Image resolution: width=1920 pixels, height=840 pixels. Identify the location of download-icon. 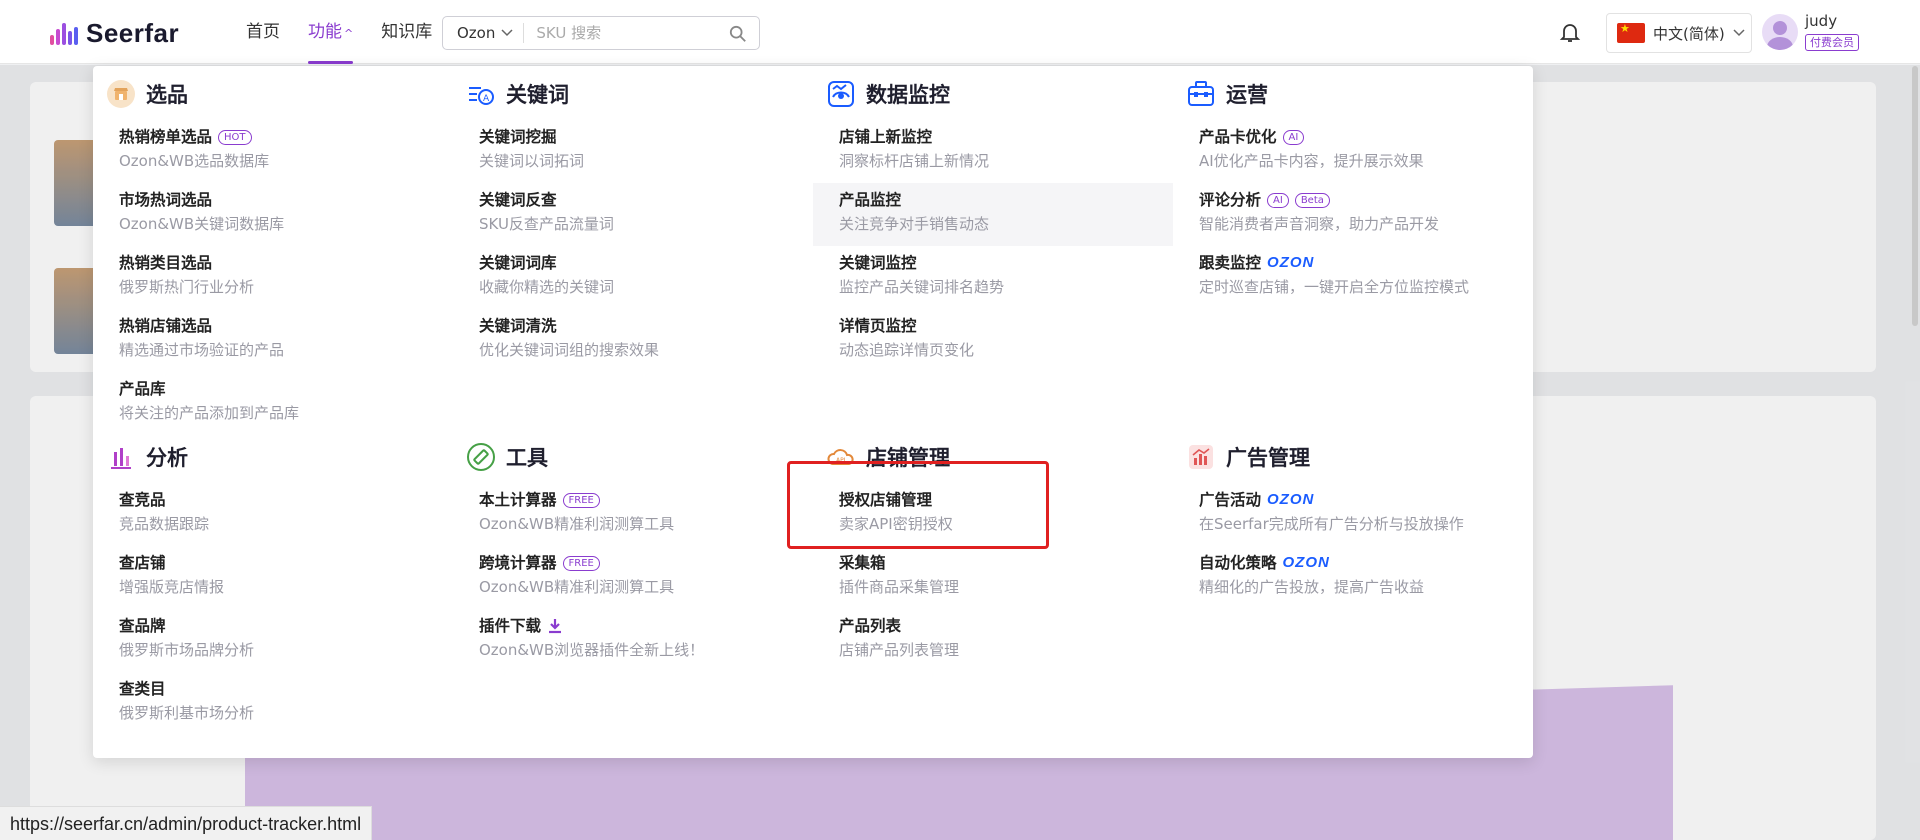
(555, 626).